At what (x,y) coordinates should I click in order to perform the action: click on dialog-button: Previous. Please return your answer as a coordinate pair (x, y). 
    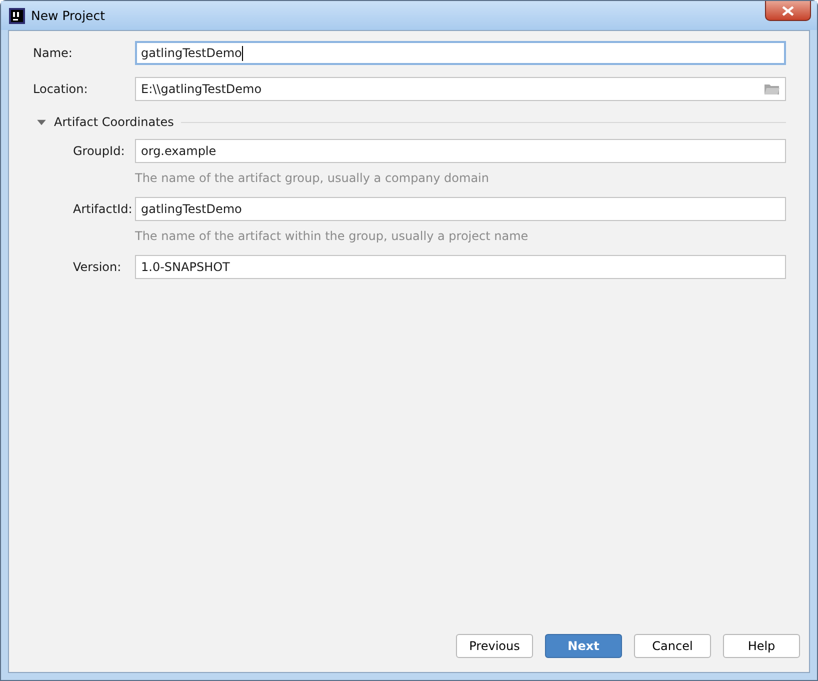
    Looking at the image, I should click on (494, 646).